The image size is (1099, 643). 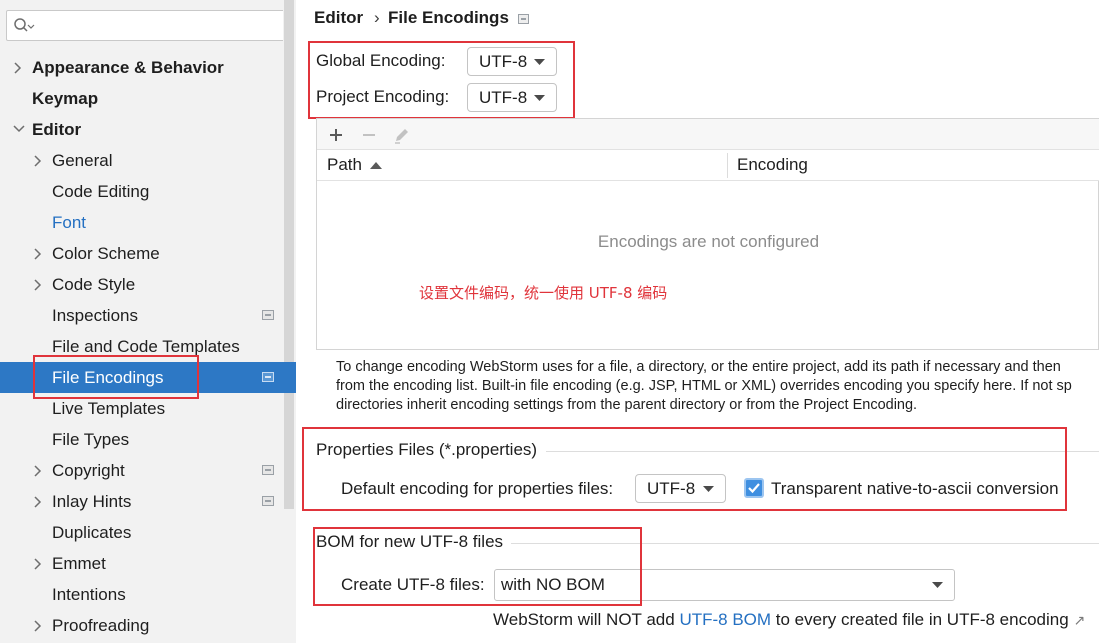 I want to click on properties-encoding-value: UTF-8, so click(x=671, y=488).